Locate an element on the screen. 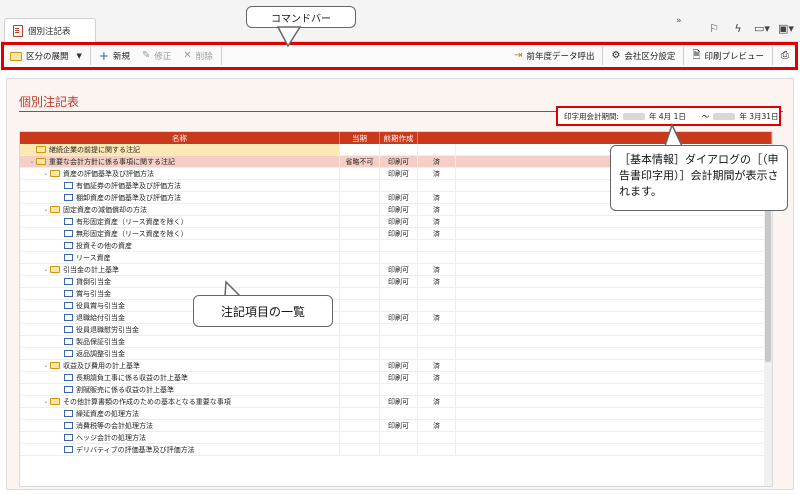  callout-period: ［基本情報］ダイアログの［（申告書印字用）］会計期間が表示されます。 is located at coordinates (699, 178).